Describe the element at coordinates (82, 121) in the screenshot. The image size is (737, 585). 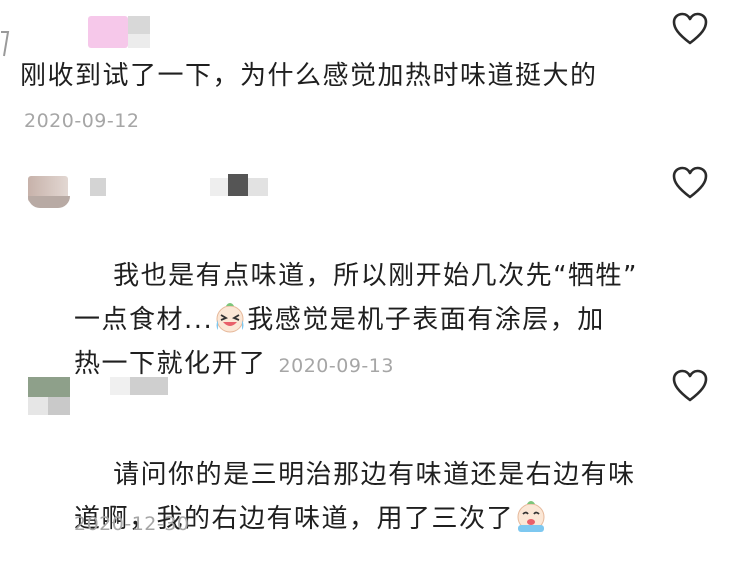
I see `comment-date: 2020-09-12` at that location.